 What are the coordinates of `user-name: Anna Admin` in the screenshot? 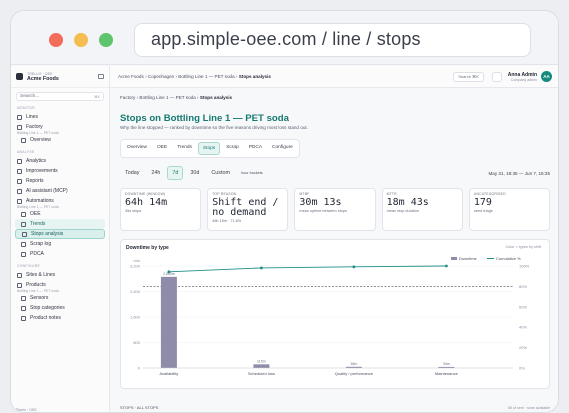 It's located at (522, 74).